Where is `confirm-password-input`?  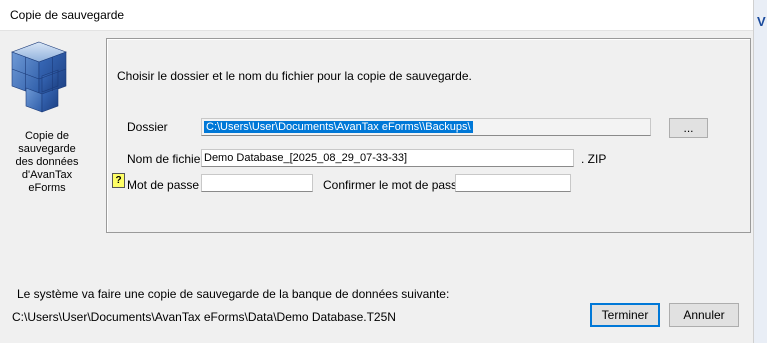
confirm-password-input is located at coordinates (513, 183).